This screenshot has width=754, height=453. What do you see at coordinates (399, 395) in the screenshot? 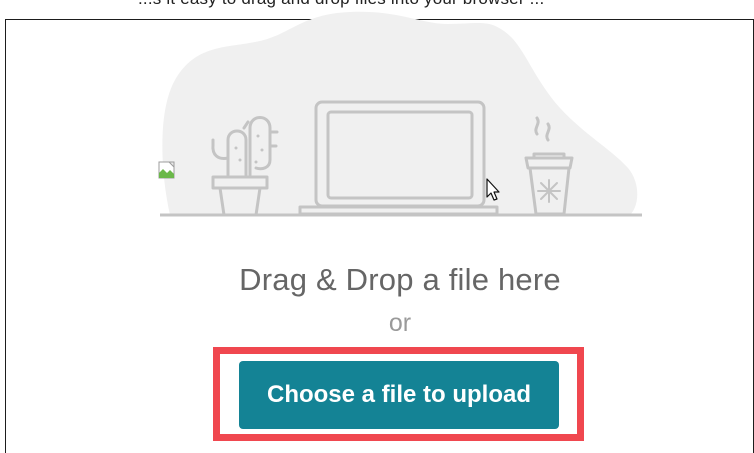
I see `choose-file-button: Choose a file to upload` at bounding box center [399, 395].